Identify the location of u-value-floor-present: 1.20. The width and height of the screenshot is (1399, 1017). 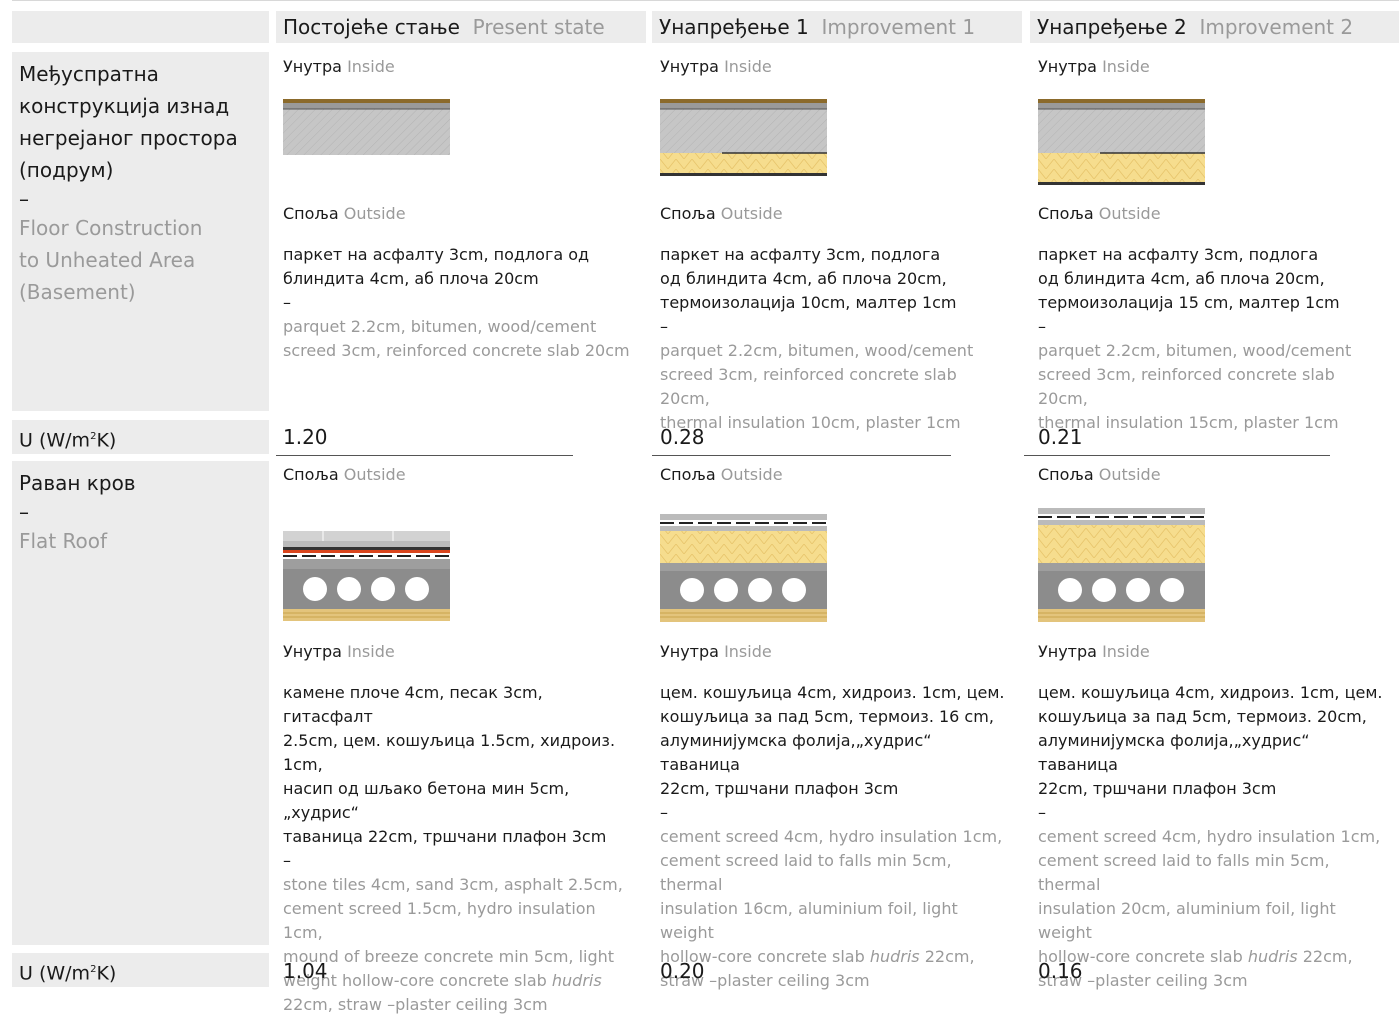
(305, 437).